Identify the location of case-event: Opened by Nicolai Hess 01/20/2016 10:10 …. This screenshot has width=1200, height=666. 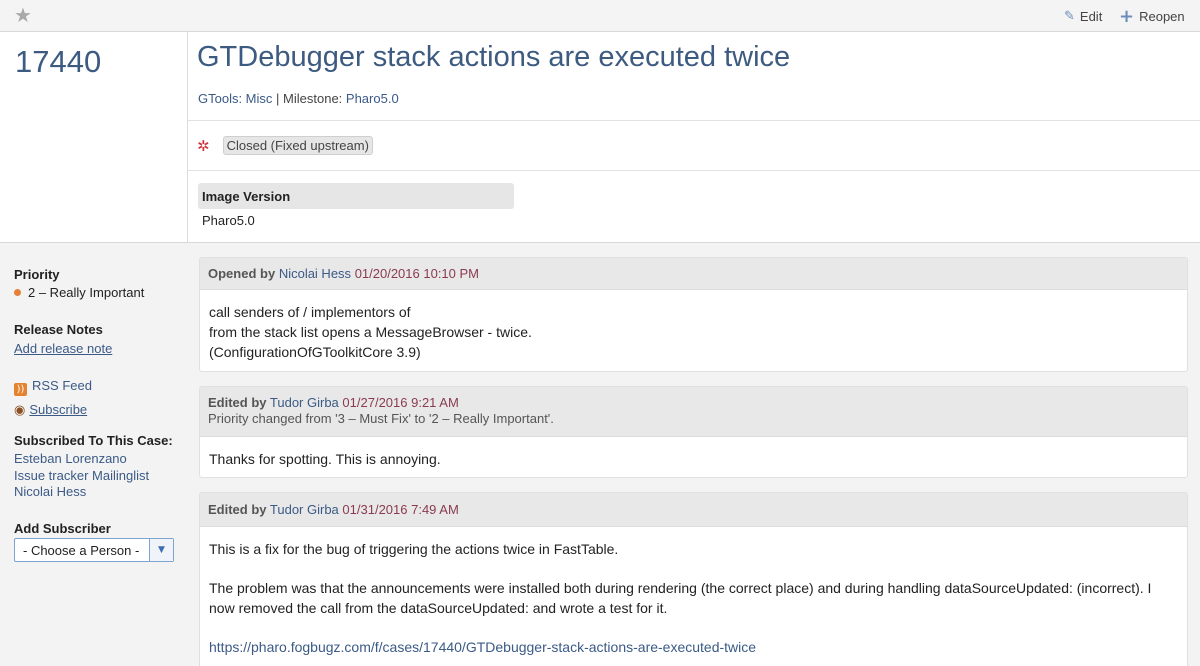
(693, 314).